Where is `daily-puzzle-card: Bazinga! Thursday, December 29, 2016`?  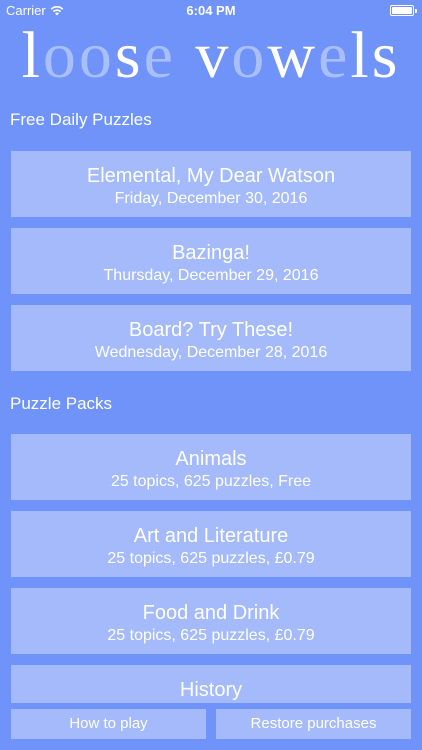 daily-puzzle-card: Bazinga! Thursday, December 29, 2016 is located at coordinates (211, 261).